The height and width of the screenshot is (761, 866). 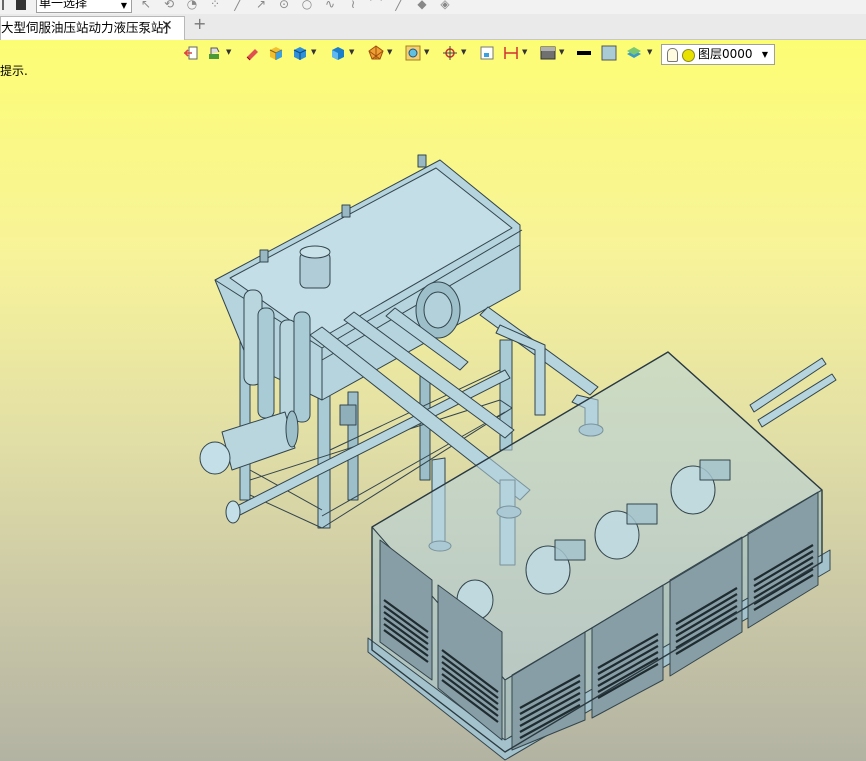 I want to click on arc-icon: ⌒, so click(x=376, y=5).